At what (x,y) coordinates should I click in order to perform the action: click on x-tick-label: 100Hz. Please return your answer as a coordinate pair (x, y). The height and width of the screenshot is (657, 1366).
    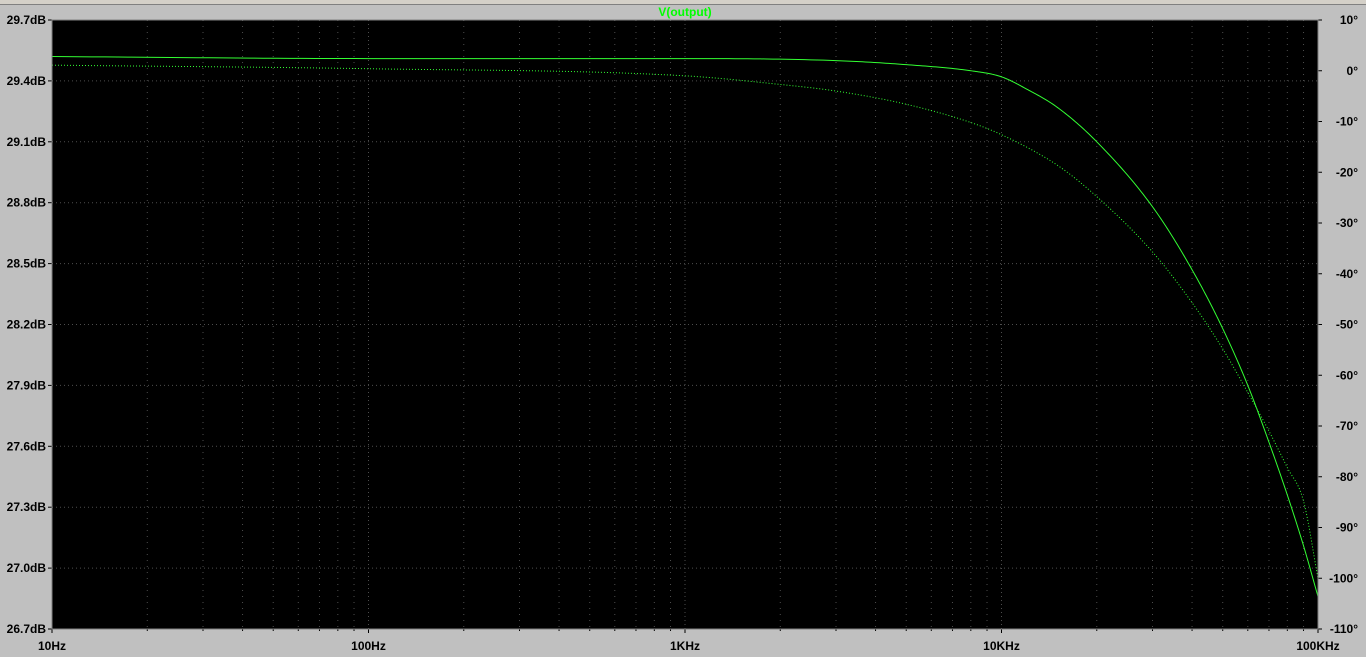
    Looking at the image, I should click on (368, 646).